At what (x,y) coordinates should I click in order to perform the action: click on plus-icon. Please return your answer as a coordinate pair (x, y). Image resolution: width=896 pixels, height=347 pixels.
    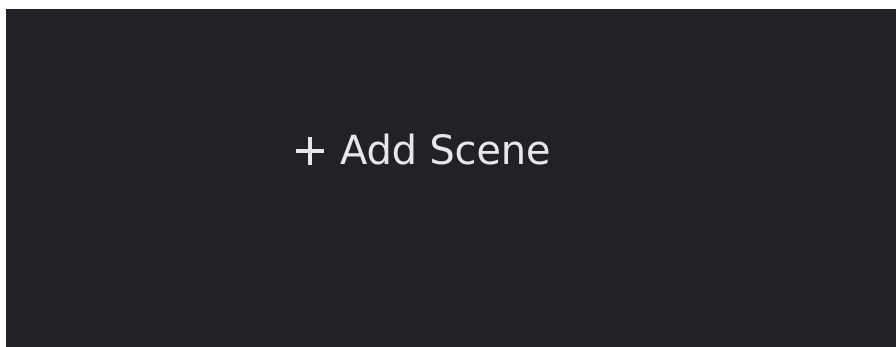
    Looking at the image, I should click on (310, 151).